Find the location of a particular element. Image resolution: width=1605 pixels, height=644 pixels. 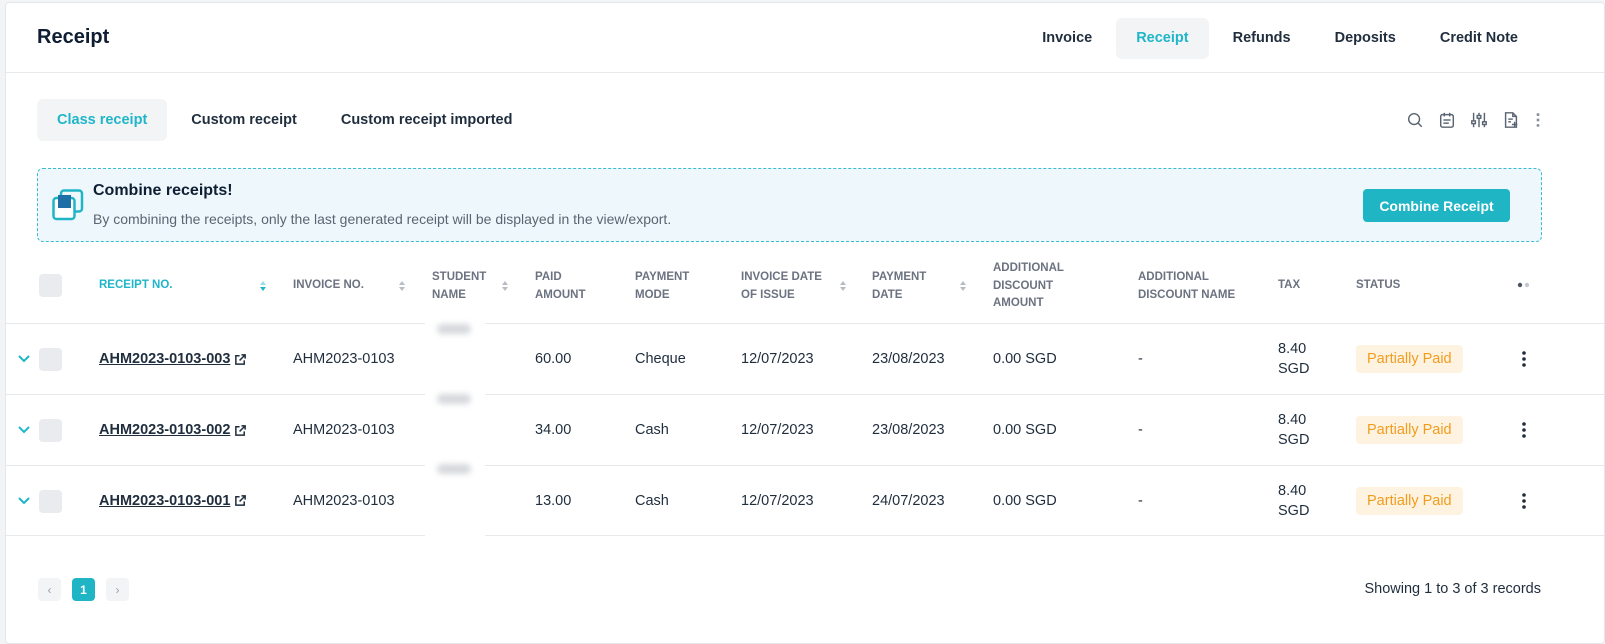

receipt-no-cell: AHM2023-0103-003 is located at coordinates (173, 359).